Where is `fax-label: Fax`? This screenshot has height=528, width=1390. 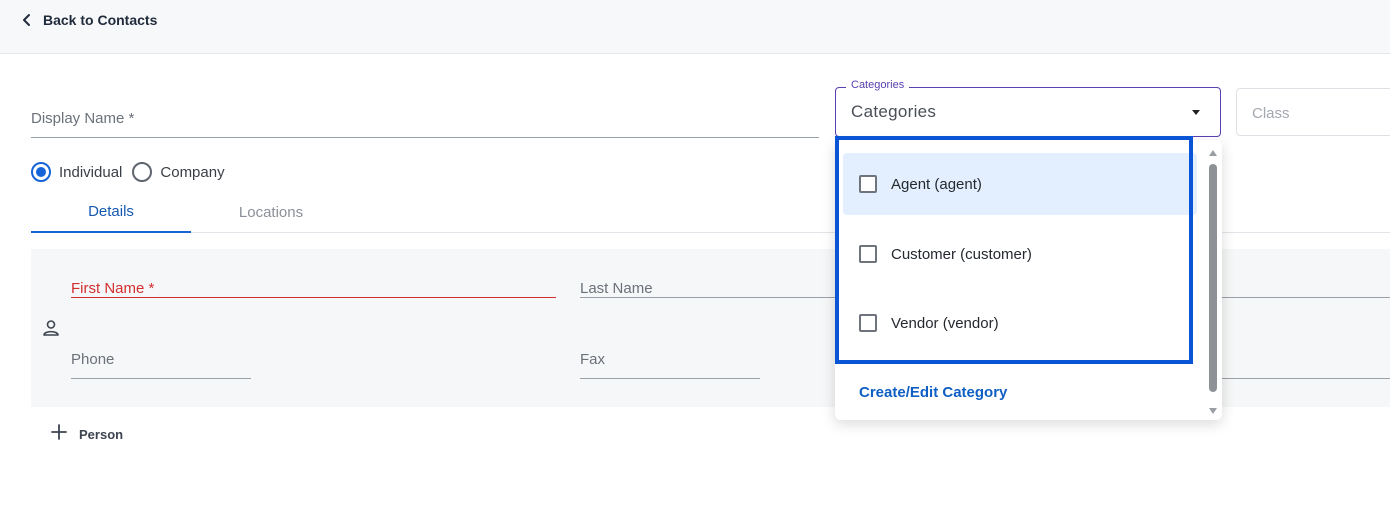 fax-label: Fax is located at coordinates (593, 359).